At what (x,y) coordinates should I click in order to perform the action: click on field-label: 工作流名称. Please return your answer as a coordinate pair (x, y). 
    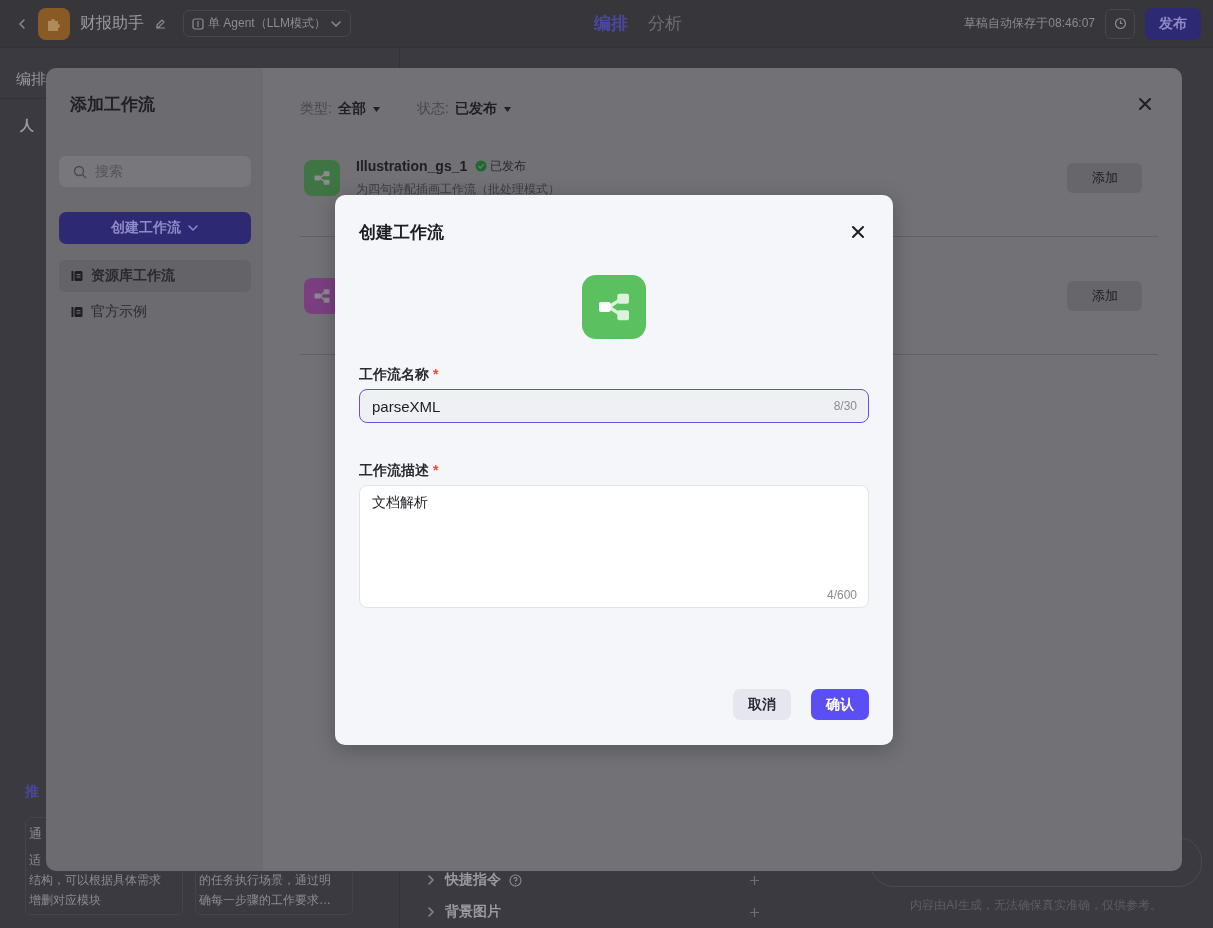
    Looking at the image, I should click on (394, 374).